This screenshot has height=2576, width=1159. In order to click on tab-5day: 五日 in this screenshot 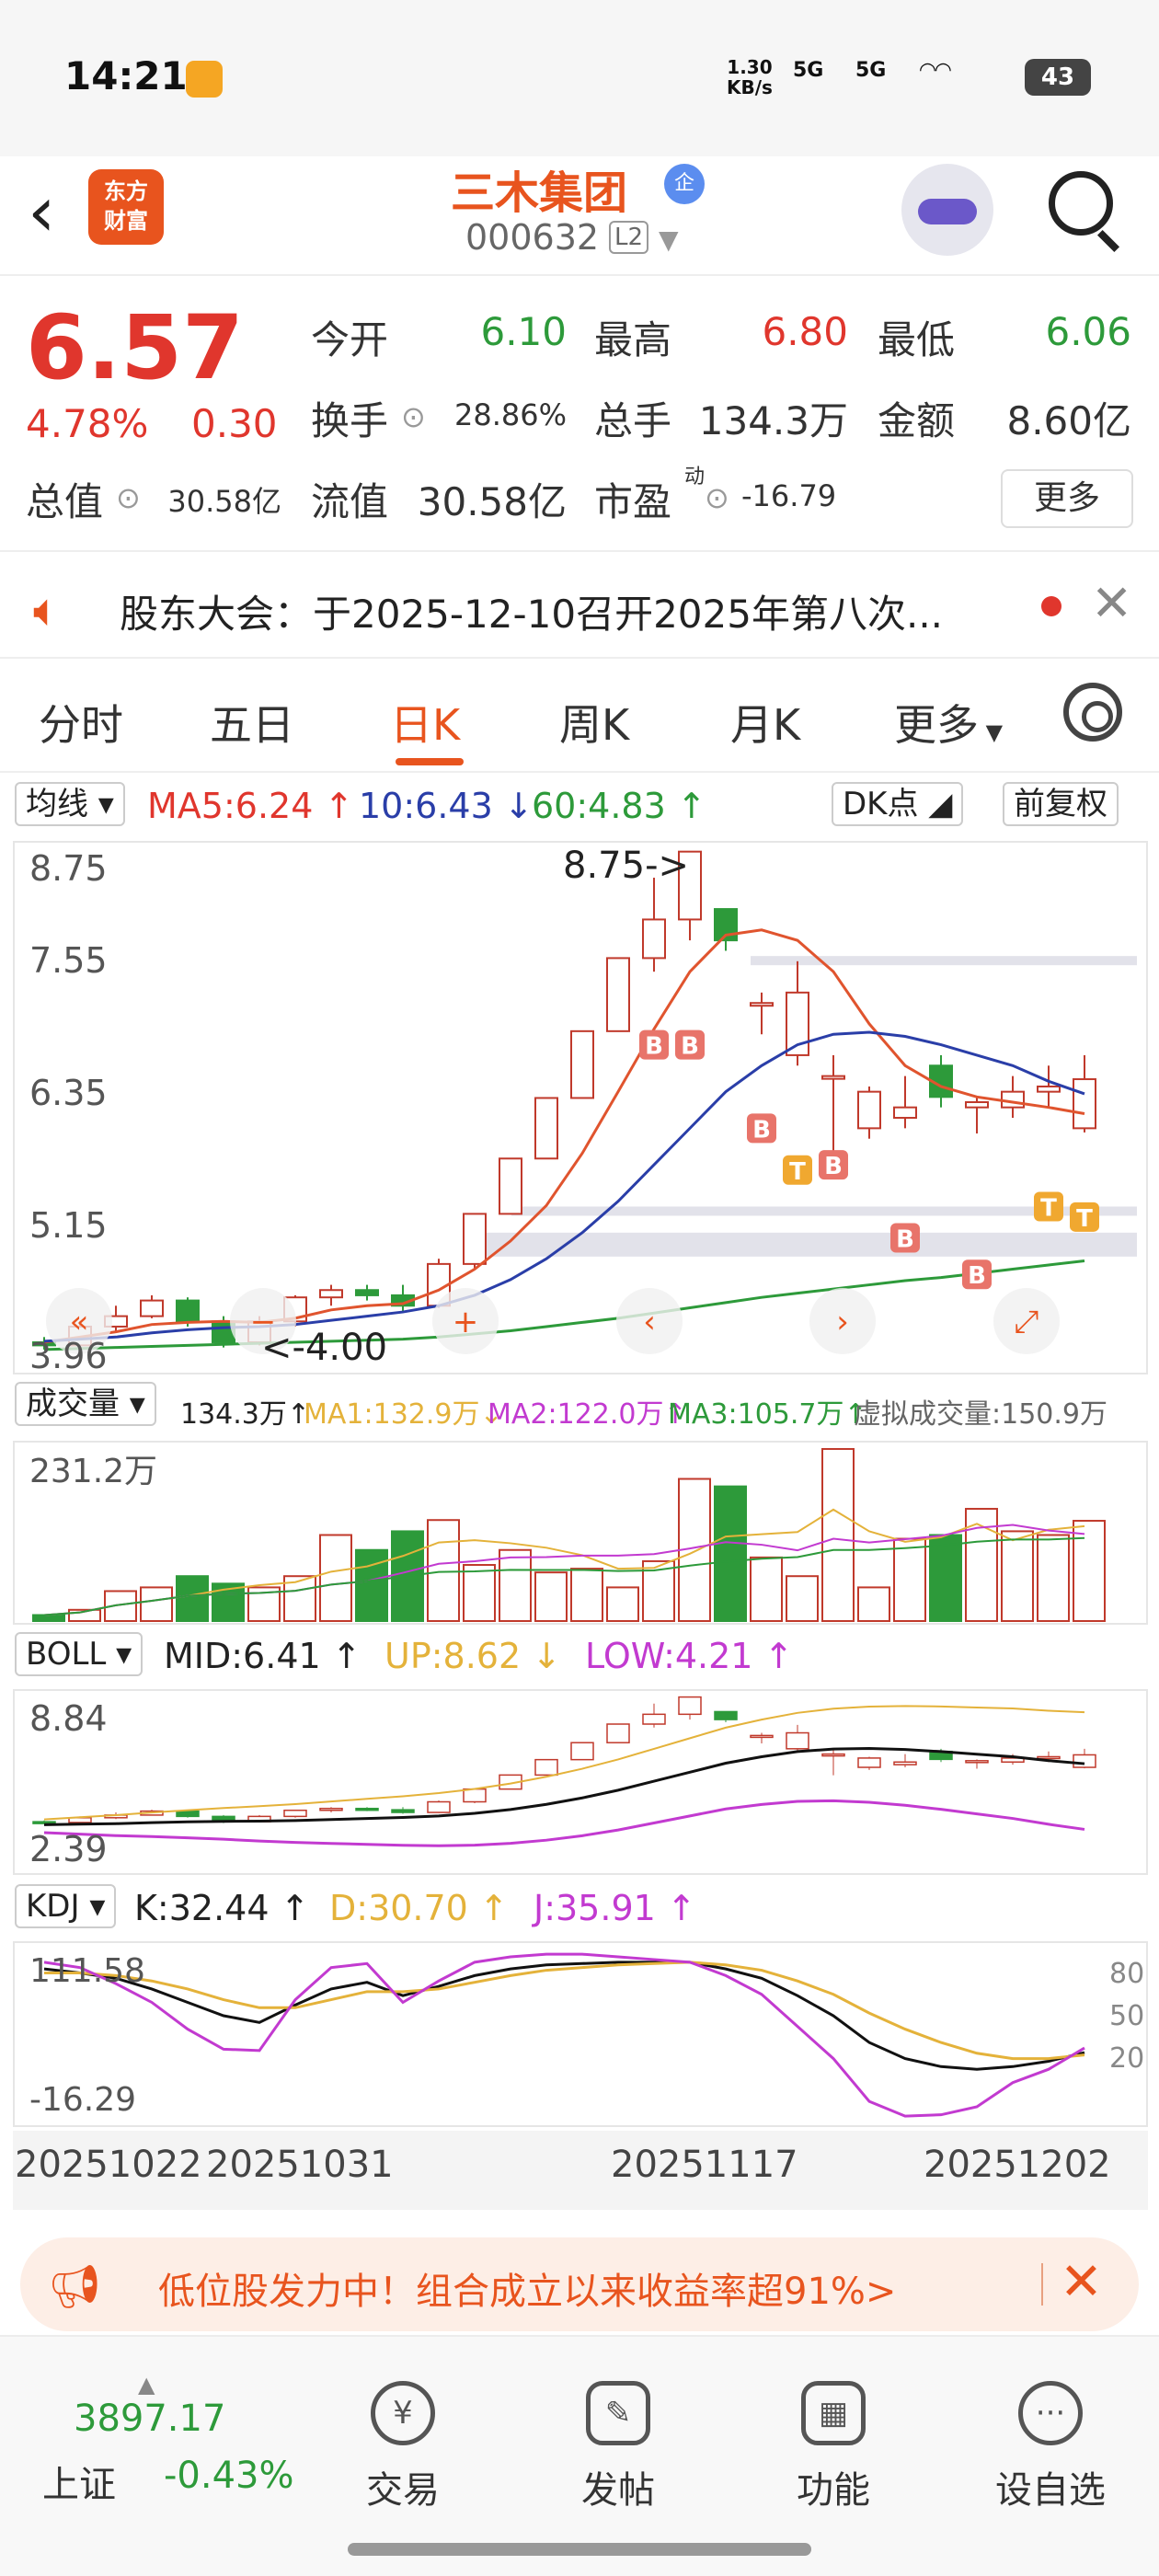, I will do `click(252, 722)`.